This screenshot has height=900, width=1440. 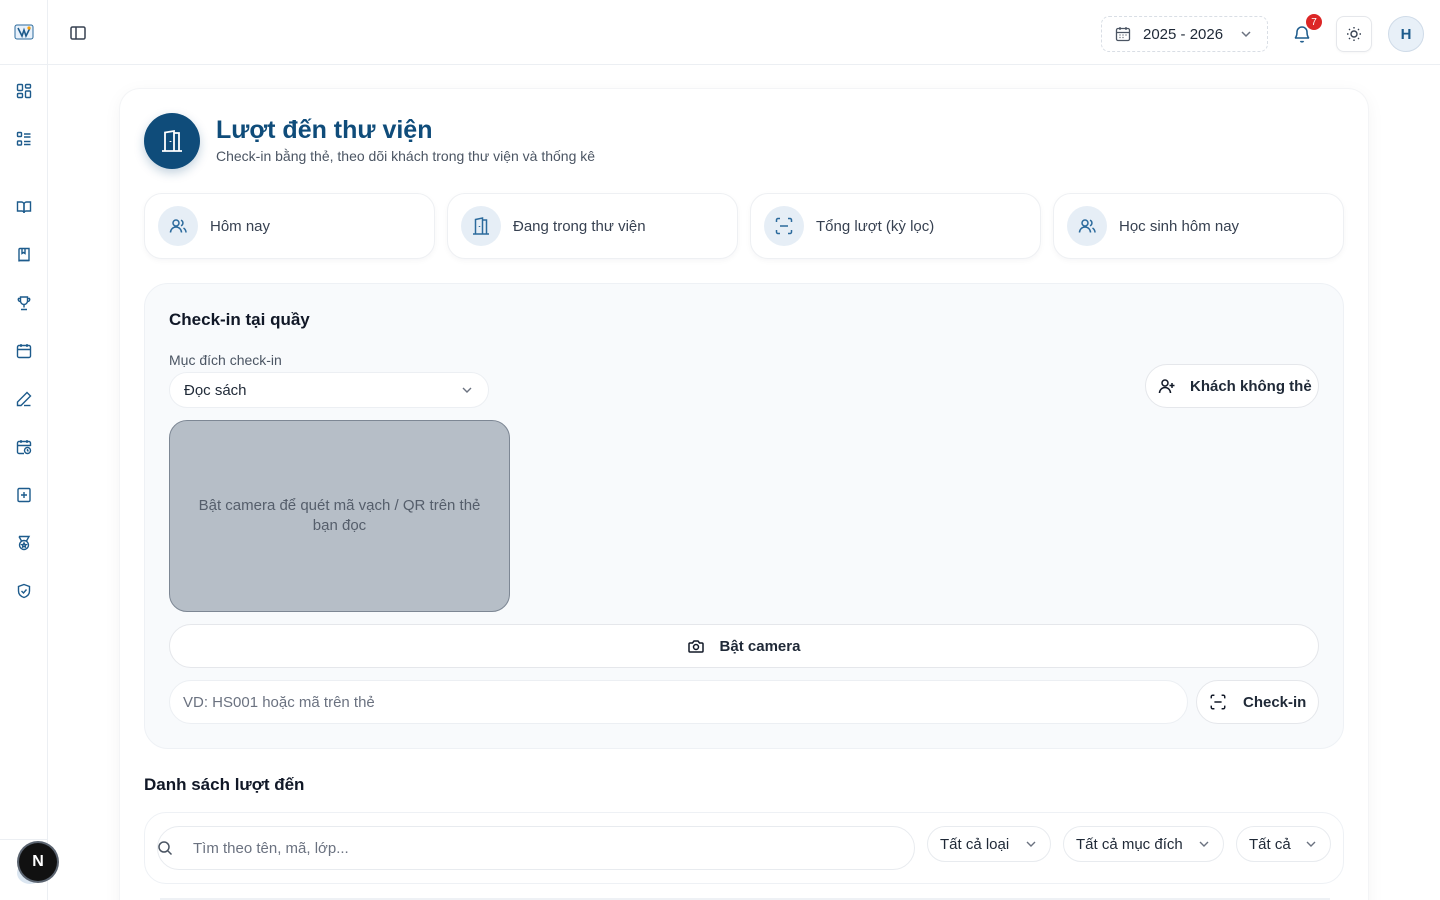 What do you see at coordinates (875, 226) in the screenshot?
I see `stat-label: Tổng lượt (kỳ lọc)` at bounding box center [875, 226].